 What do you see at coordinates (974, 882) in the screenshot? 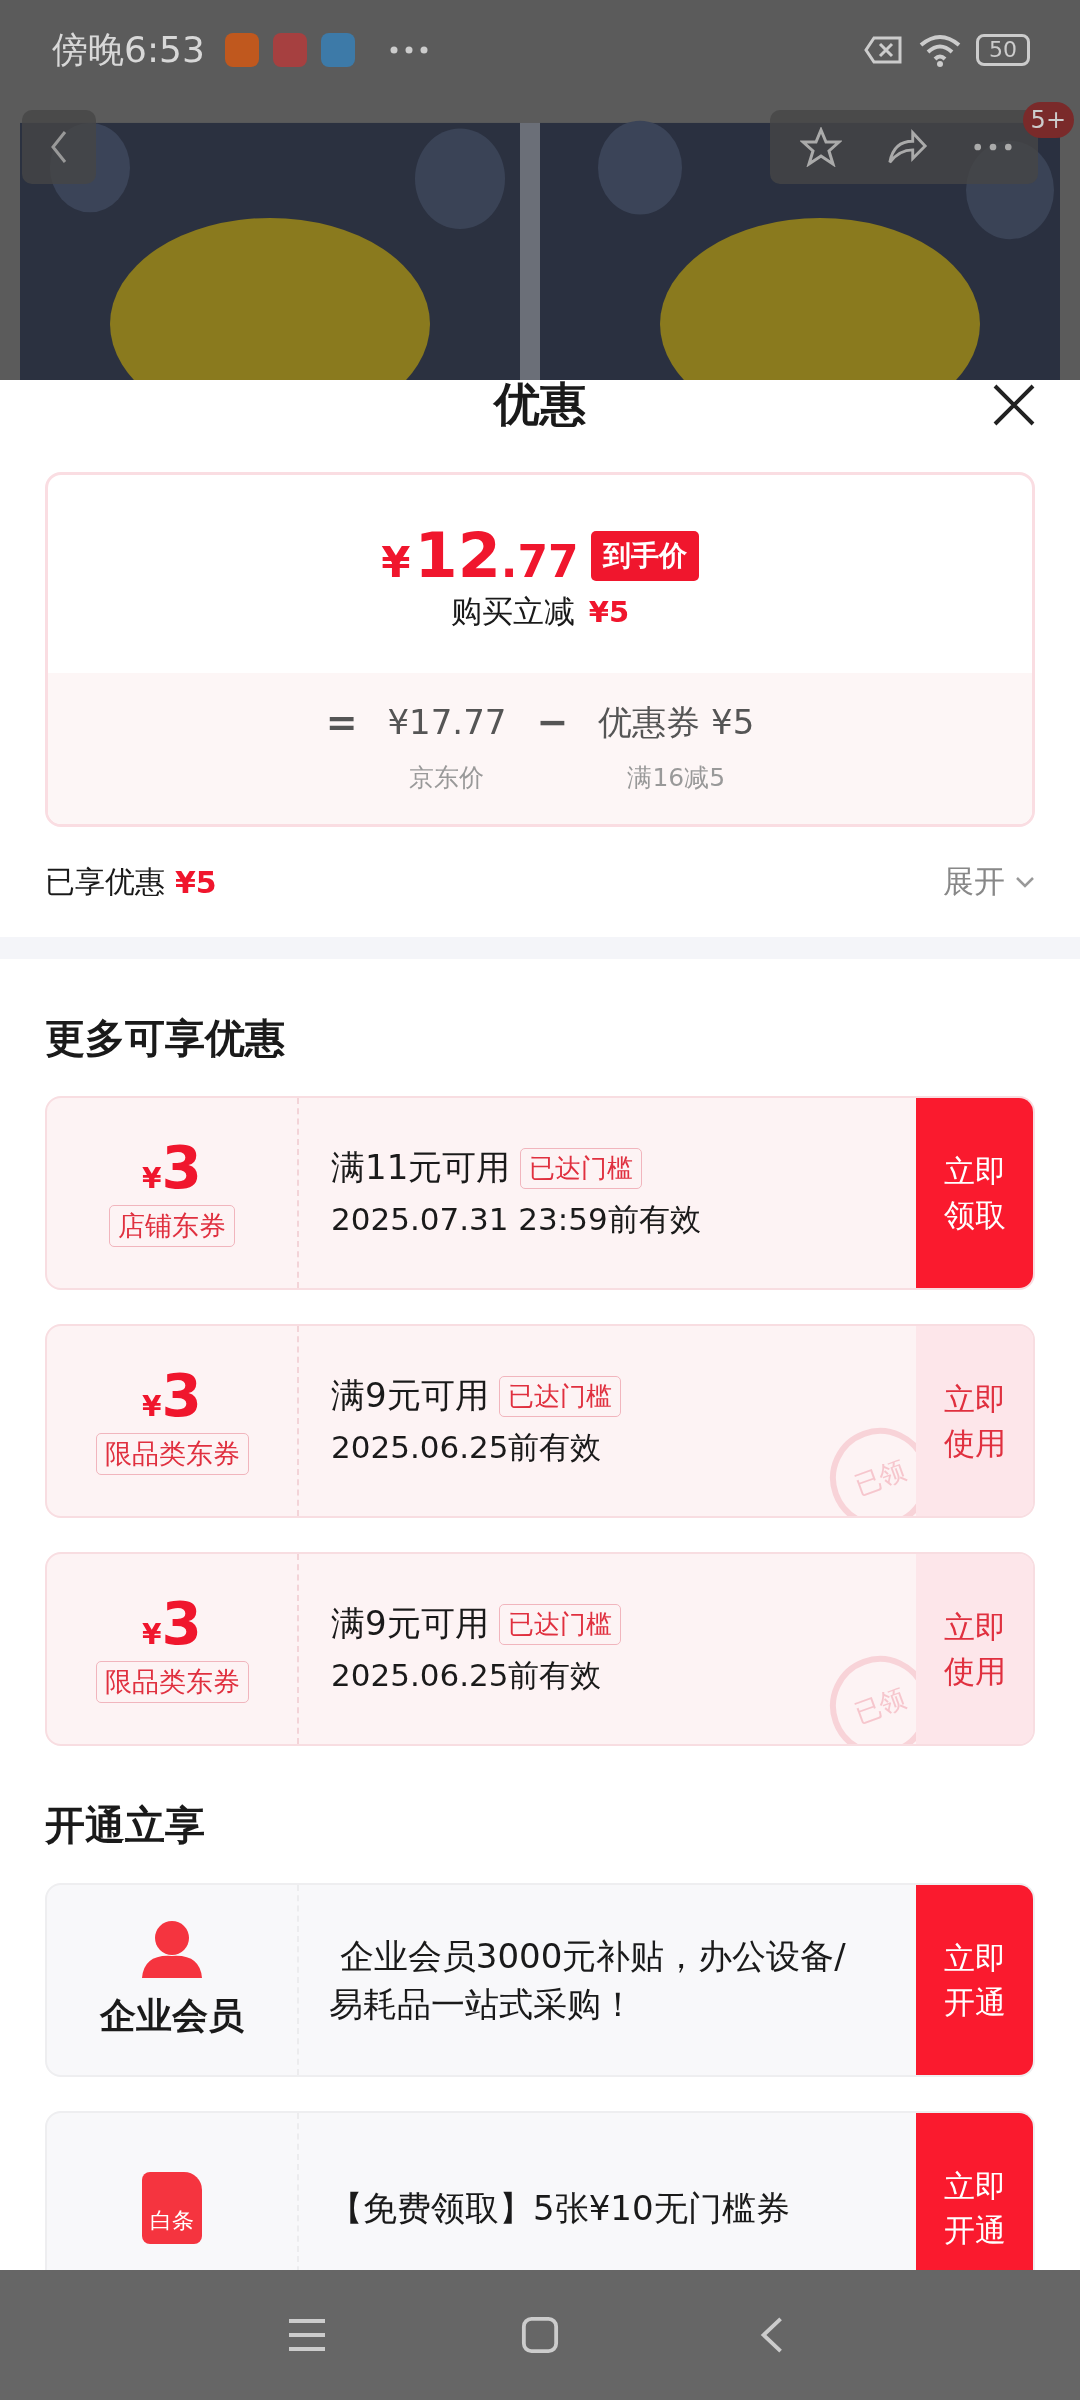
I see `expand-link: 展开` at bounding box center [974, 882].